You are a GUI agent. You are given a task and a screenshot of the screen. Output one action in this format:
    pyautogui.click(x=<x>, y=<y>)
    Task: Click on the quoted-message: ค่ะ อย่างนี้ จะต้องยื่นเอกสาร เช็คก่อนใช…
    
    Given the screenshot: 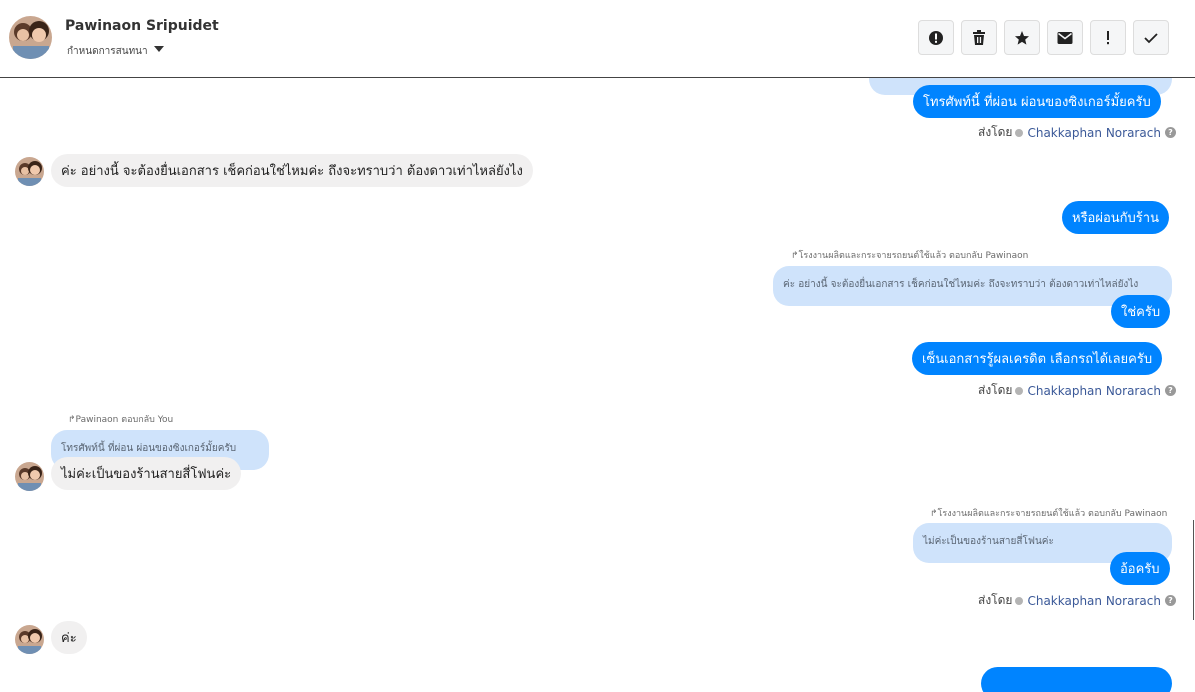 What is the action you would take?
    pyautogui.click(x=972, y=286)
    